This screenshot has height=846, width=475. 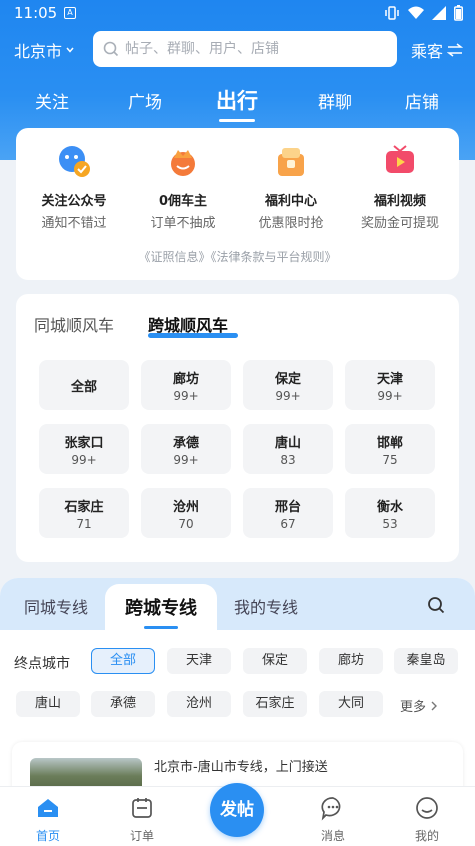 What do you see at coordinates (123, 661) in the screenshot?
I see `chip-dest: 全部` at bounding box center [123, 661].